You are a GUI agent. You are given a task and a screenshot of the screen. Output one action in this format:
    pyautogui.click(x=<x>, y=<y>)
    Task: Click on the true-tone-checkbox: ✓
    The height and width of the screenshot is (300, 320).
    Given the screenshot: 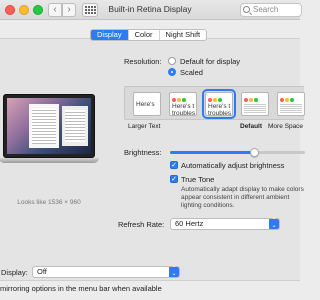 What is the action you would take?
    pyautogui.click(x=174, y=179)
    